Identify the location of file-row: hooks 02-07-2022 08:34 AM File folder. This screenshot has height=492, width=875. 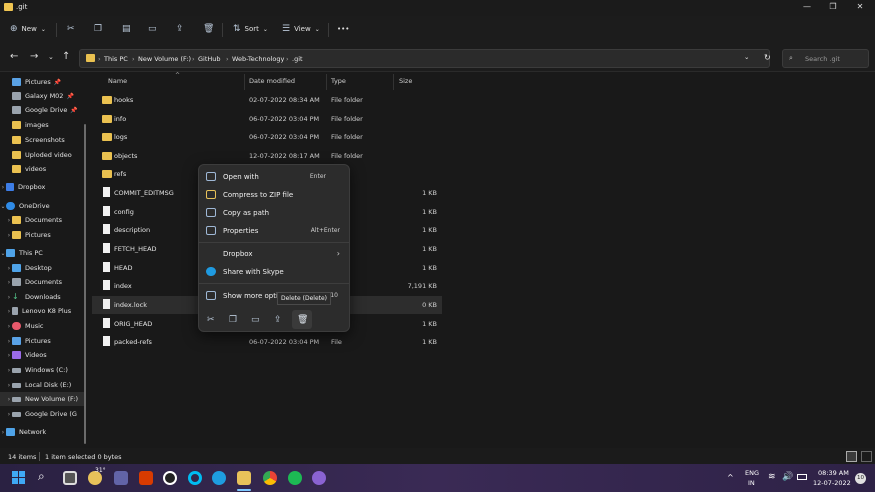
(267, 100).